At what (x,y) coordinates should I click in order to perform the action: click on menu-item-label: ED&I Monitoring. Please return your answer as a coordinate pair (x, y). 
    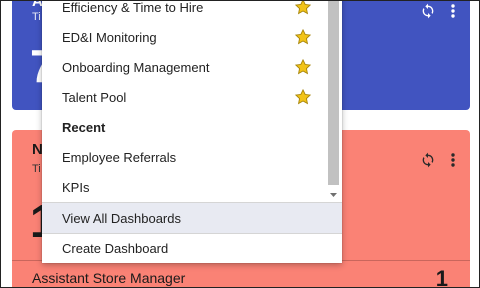
    Looking at the image, I should click on (109, 37).